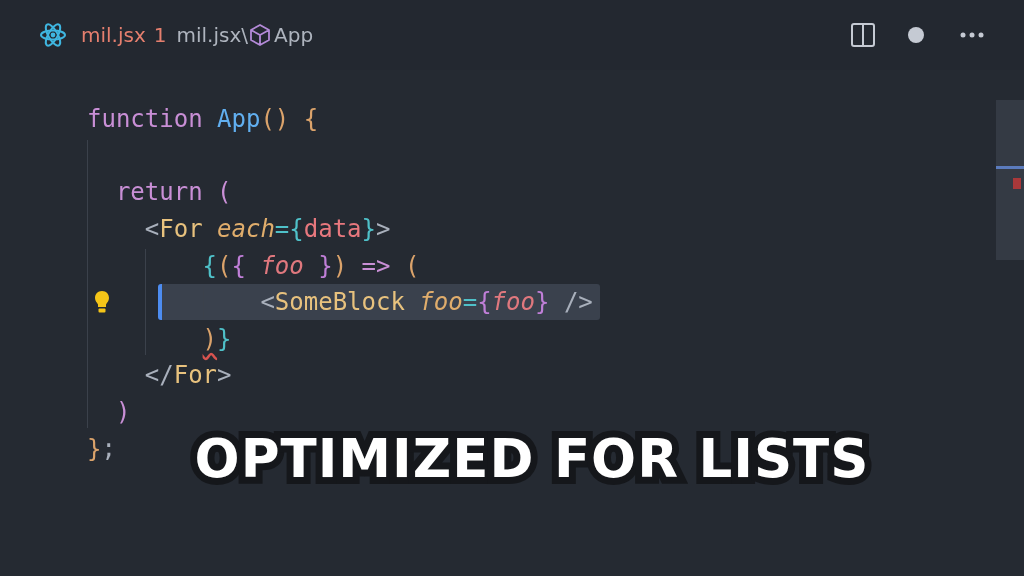 The width and height of the screenshot is (1024, 576). Describe the element at coordinates (1010, 180) in the screenshot. I see `minimap-scrollbar-drawing` at that location.